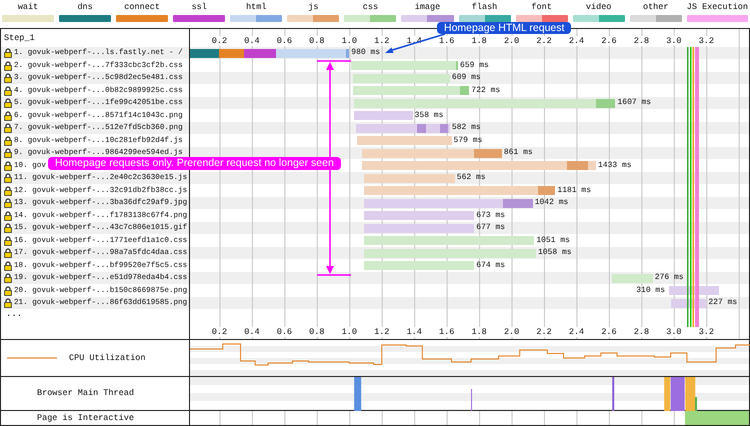 Image resolution: width=750 pixels, height=426 pixels. What do you see at coordinates (85, 418) in the screenshot?
I see `metric-label: Page is Interactive` at bounding box center [85, 418].